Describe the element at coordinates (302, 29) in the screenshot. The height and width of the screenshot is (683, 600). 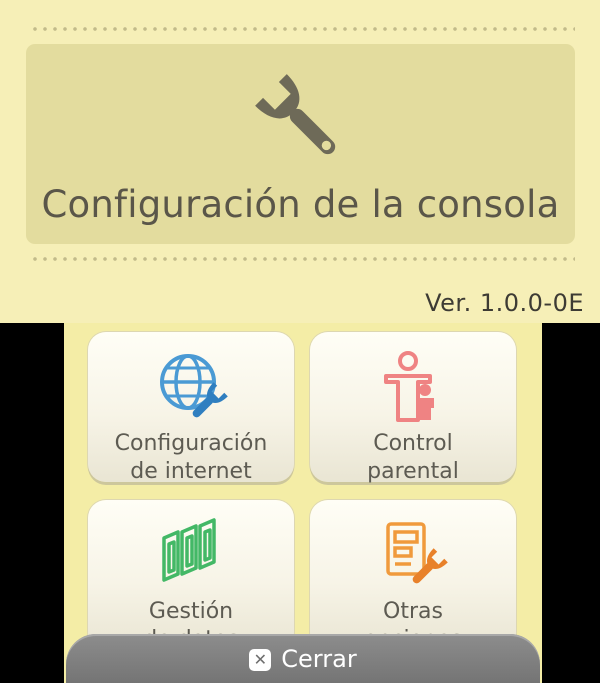
I see `dotted-divider-top` at that location.